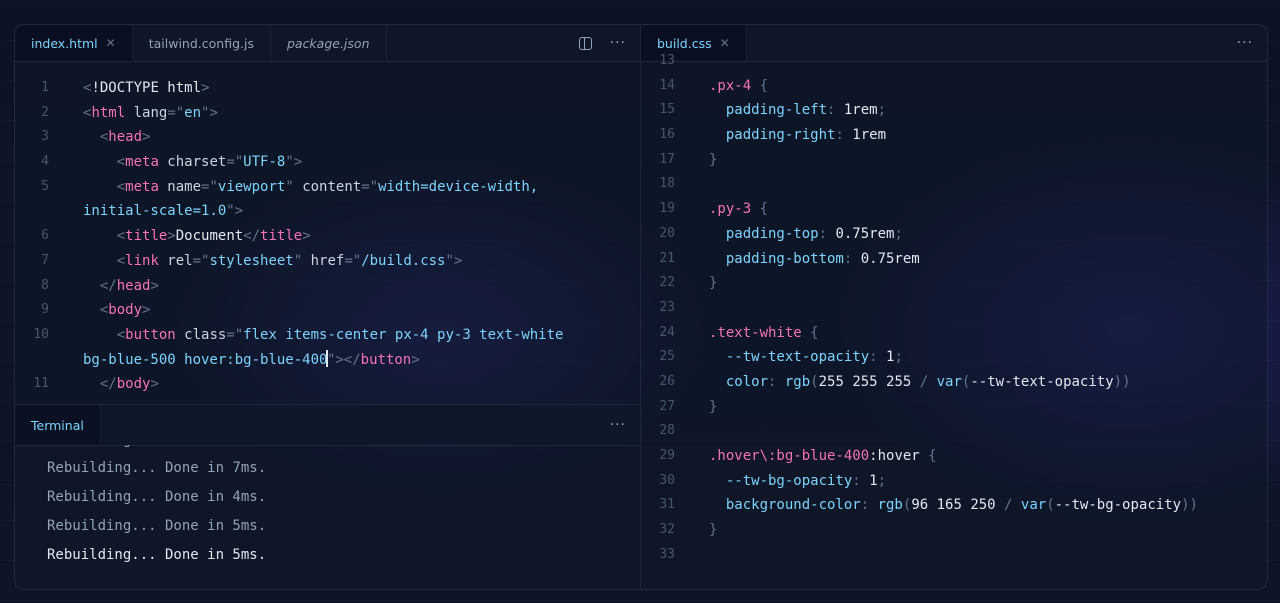  What do you see at coordinates (142, 162) in the screenshot?
I see `code-token: meta` at bounding box center [142, 162].